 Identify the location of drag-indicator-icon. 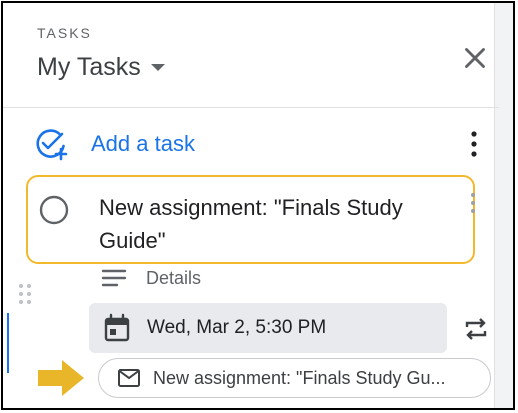
(25, 294).